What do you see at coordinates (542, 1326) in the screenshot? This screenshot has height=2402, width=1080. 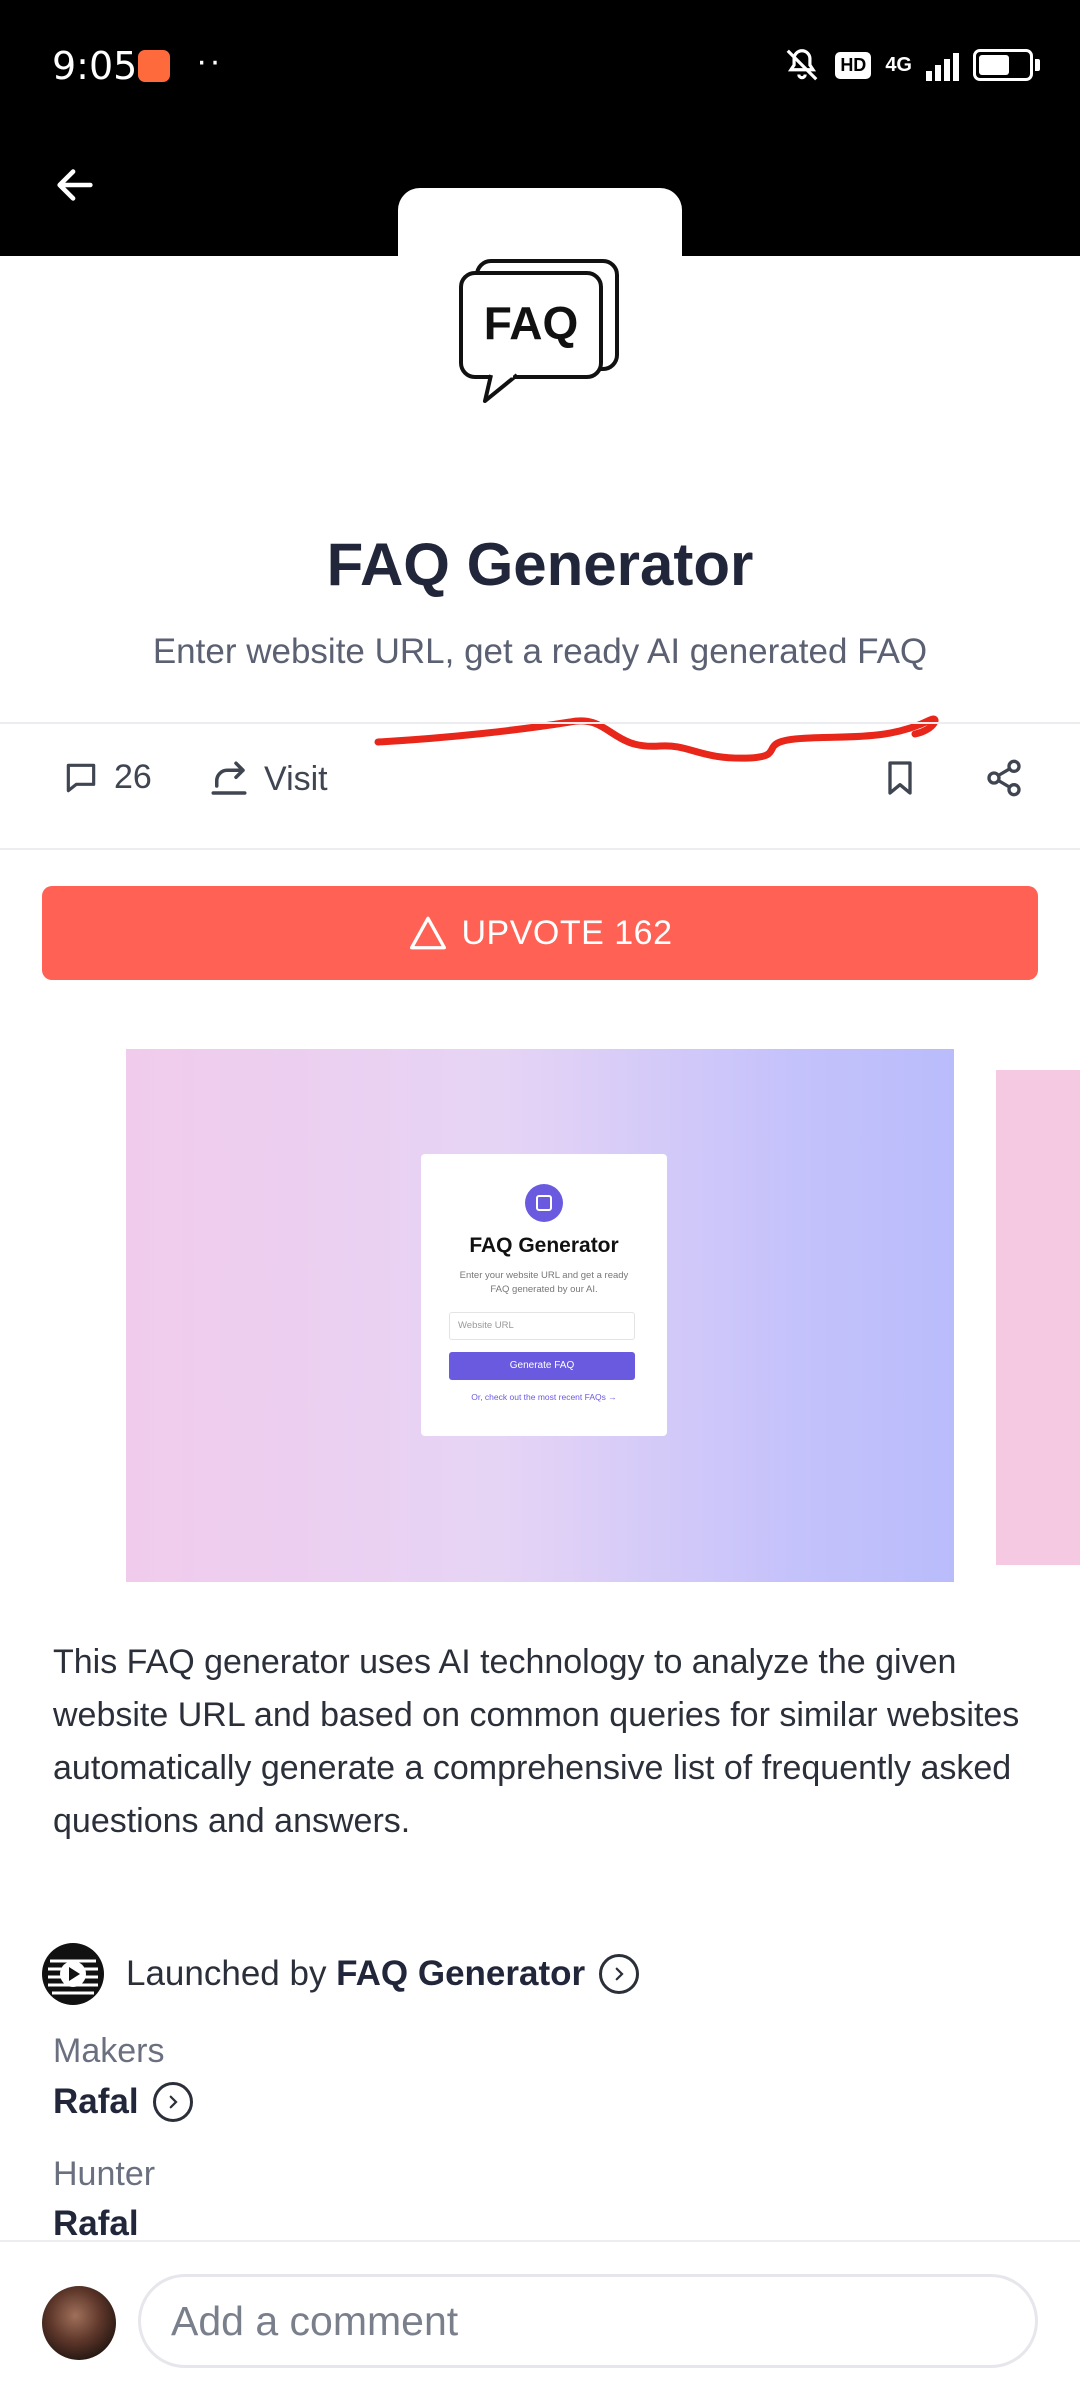 I see `card-url-input: Website URL` at bounding box center [542, 1326].